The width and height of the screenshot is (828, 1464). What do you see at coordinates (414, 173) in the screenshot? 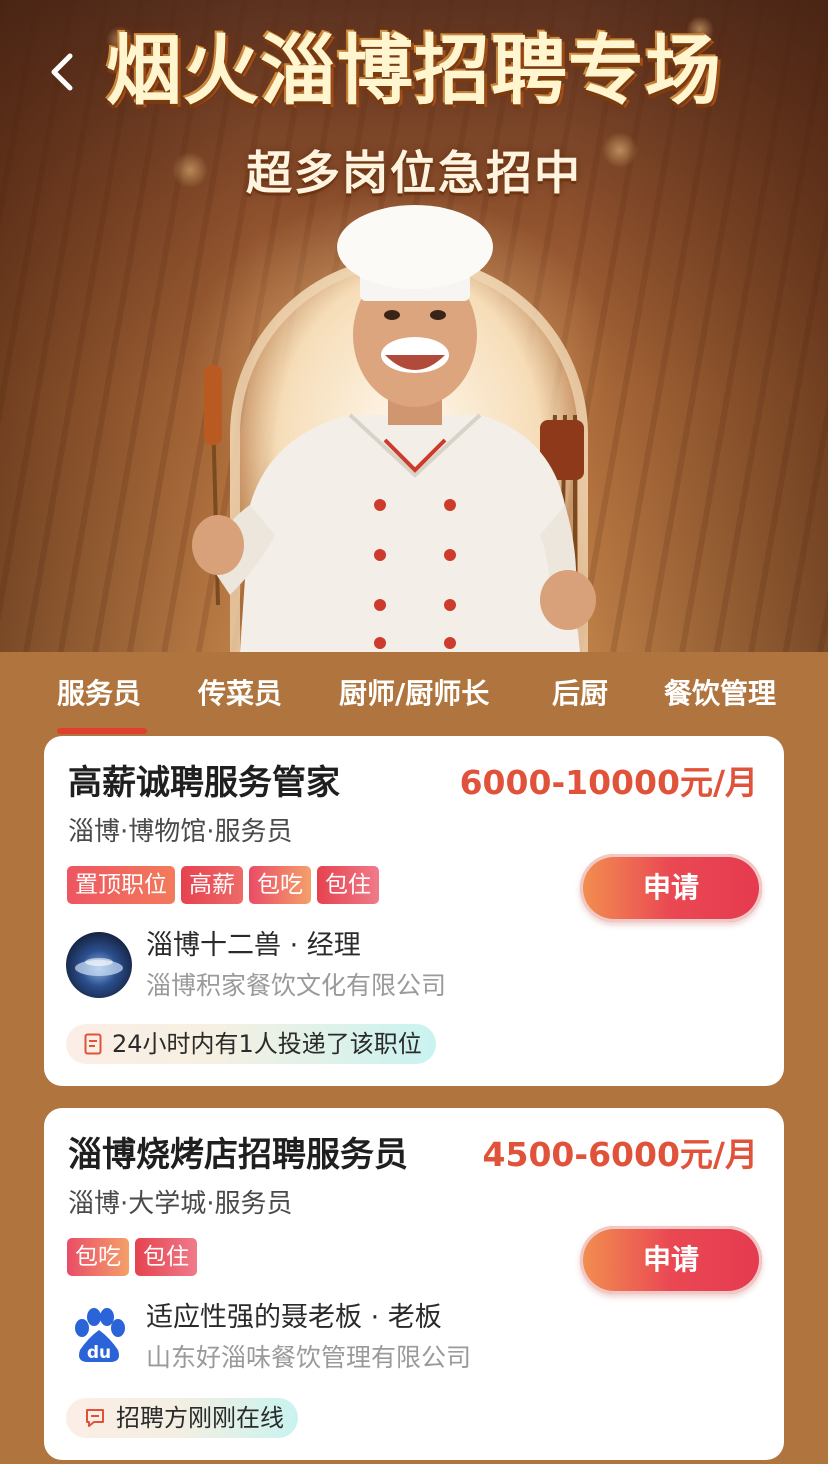
I see `hero-subtitle: 超多岗位急招中` at bounding box center [414, 173].